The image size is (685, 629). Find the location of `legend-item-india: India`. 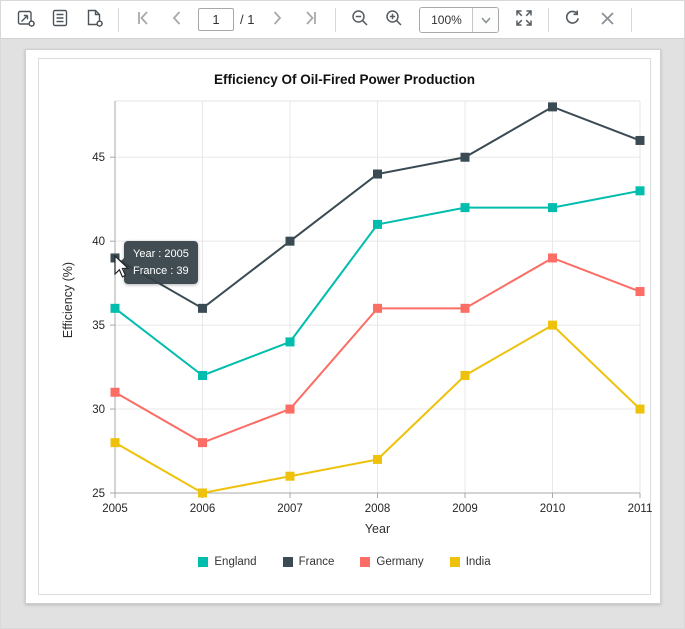

legend-item-india: India is located at coordinates (470, 562).